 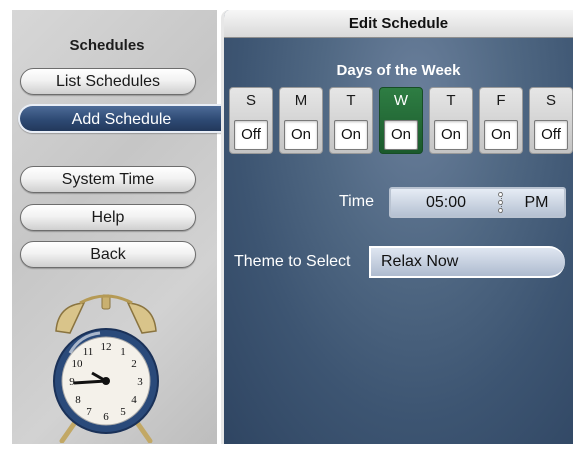 I want to click on day-sunday-toggle: S Off, so click(x=251, y=120).